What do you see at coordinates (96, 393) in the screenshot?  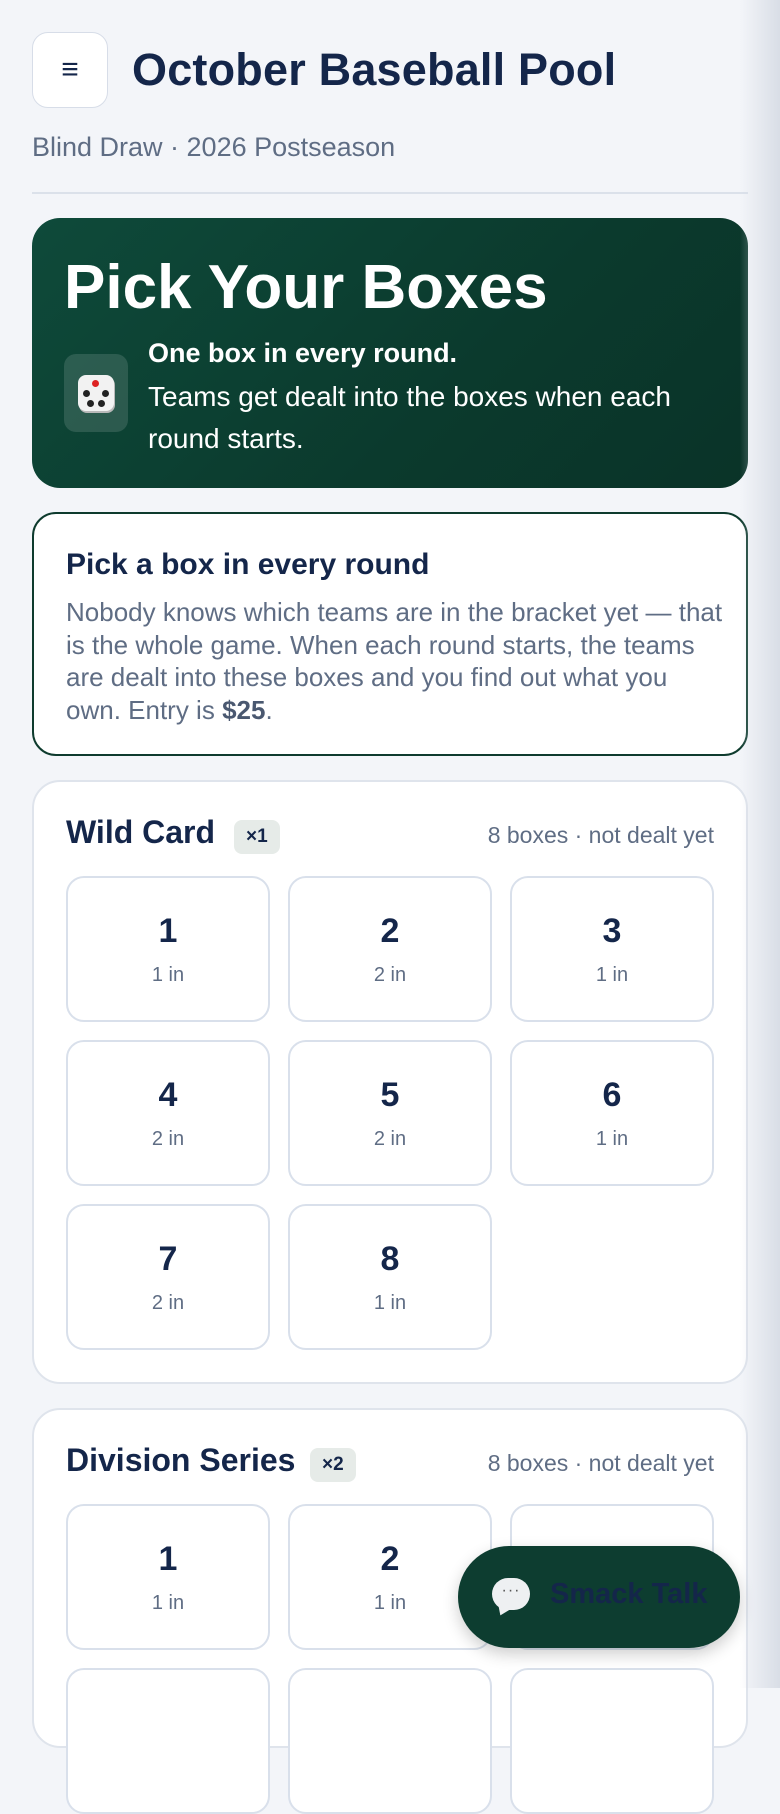 I see `dice-icon` at bounding box center [96, 393].